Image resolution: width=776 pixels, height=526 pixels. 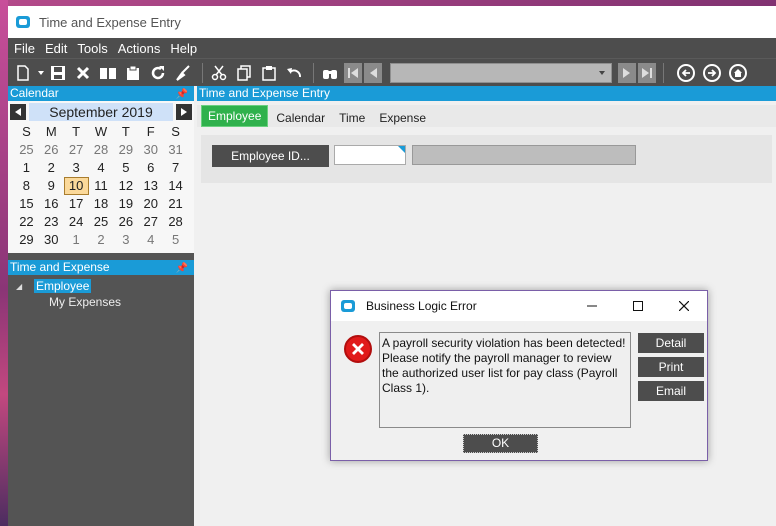 What do you see at coordinates (244, 73) in the screenshot?
I see `copy-icon` at bounding box center [244, 73].